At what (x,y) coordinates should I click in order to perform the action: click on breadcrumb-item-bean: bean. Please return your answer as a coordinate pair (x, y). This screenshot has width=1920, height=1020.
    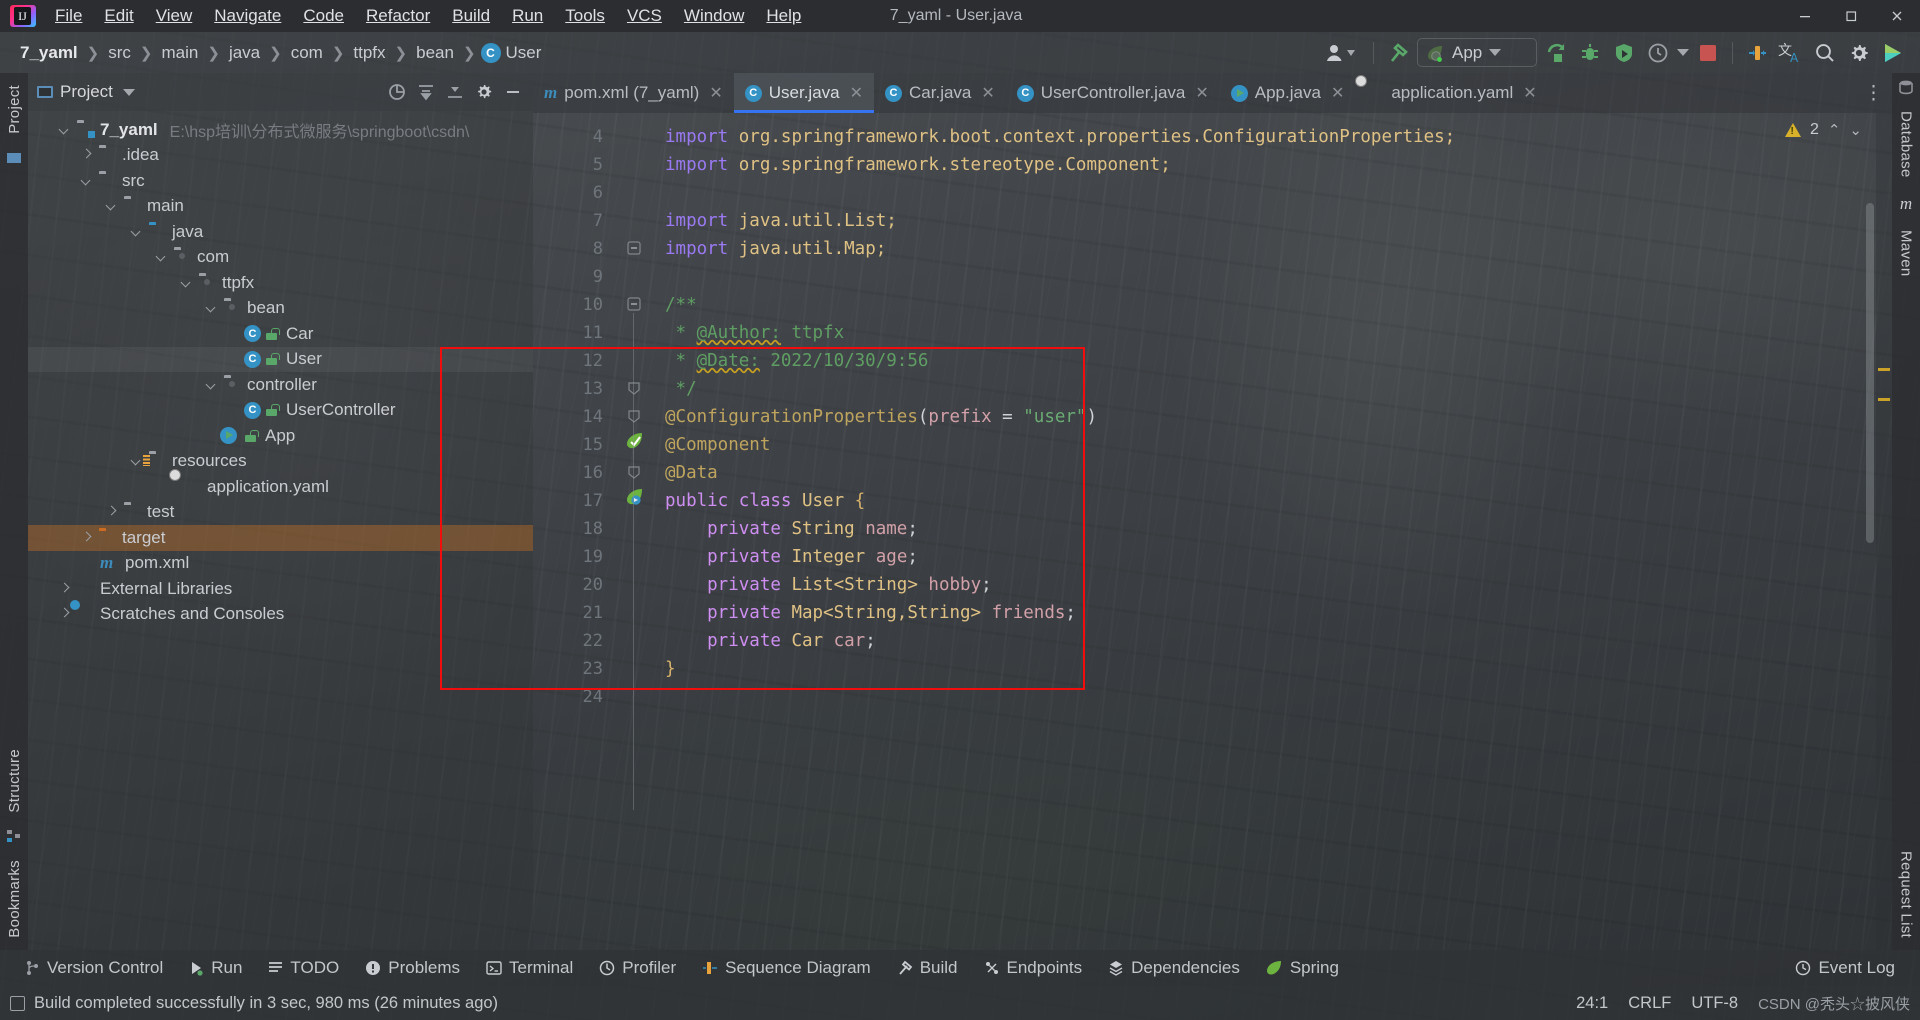
    Looking at the image, I should click on (435, 53).